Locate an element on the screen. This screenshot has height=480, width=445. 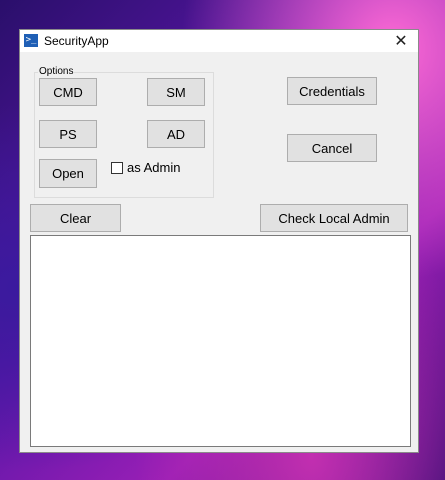
check-local-admin-button: Check Local Admin is located at coordinates (334, 218).